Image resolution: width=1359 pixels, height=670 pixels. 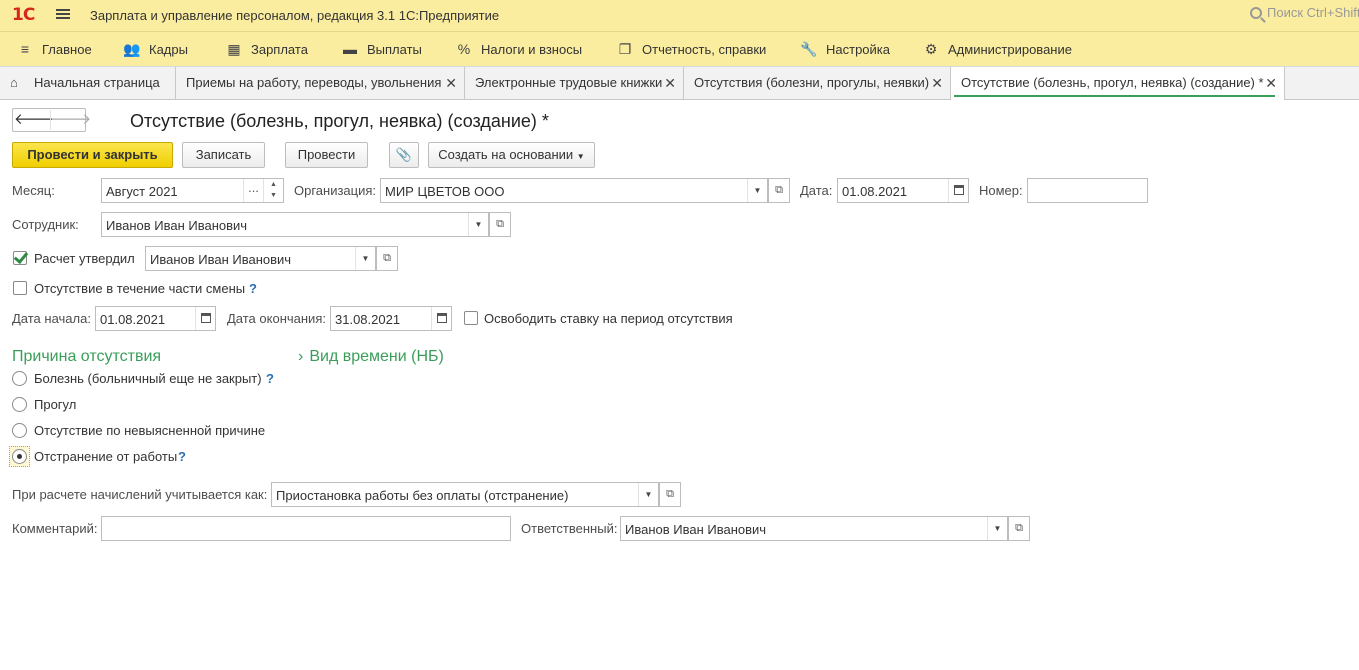 What do you see at coordinates (155, 49) in the screenshot?
I see `menu-item-personnel: 👥 Кадры` at bounding box center [155, 49].